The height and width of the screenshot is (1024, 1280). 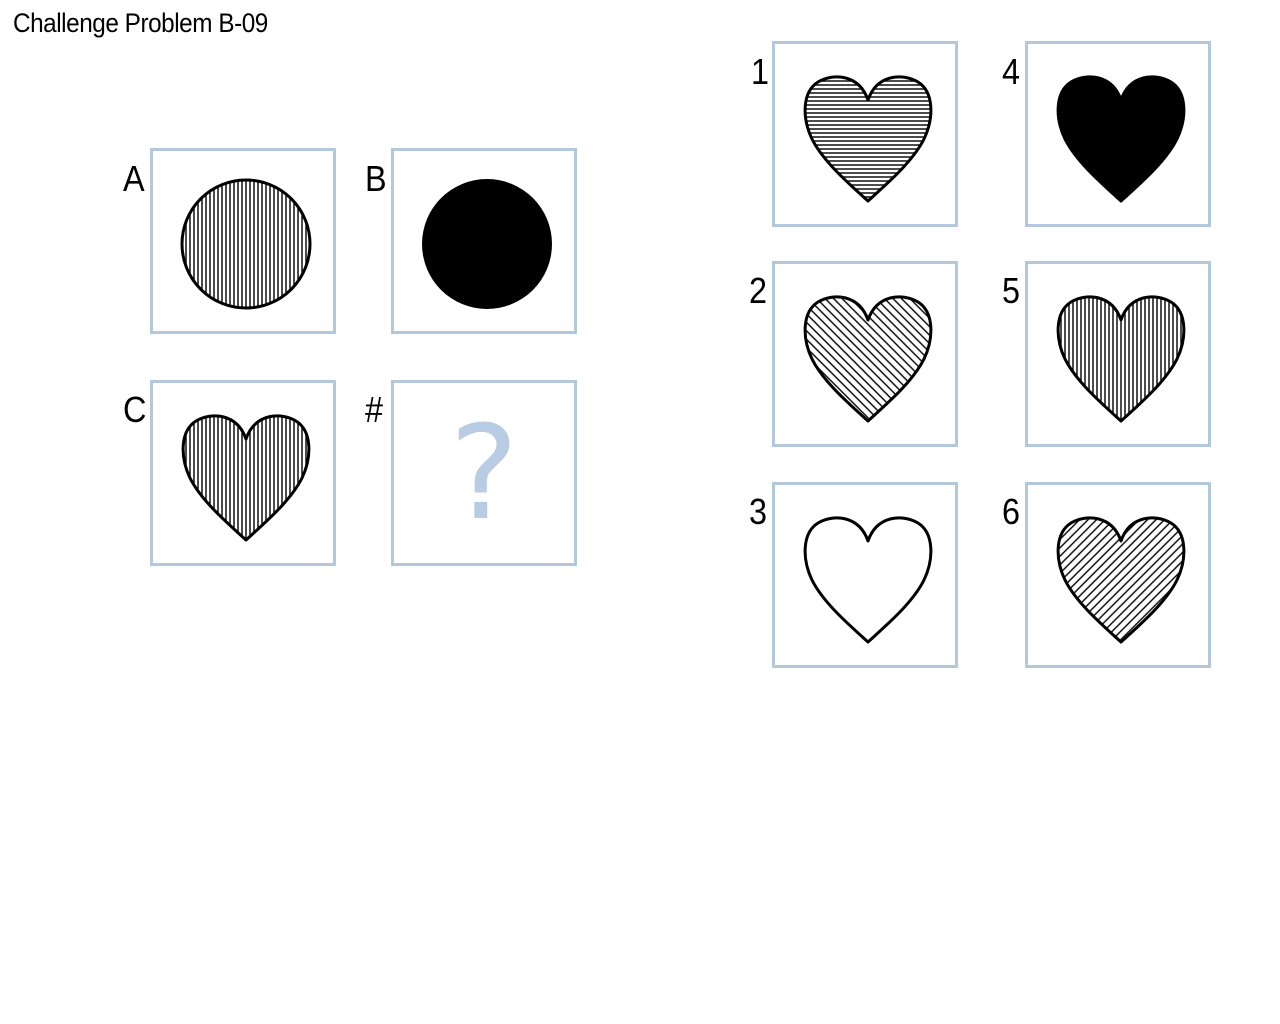 What do you see at coordinates (246, 478) in the screenshot?
I see `striped-heart-figure` at bounding box center [246, 478].